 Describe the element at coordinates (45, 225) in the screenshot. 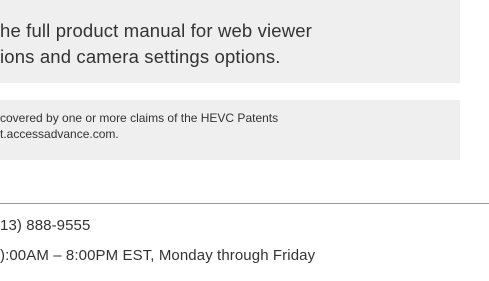

I see `support-phone-number: 13) 888-9555` at that location.